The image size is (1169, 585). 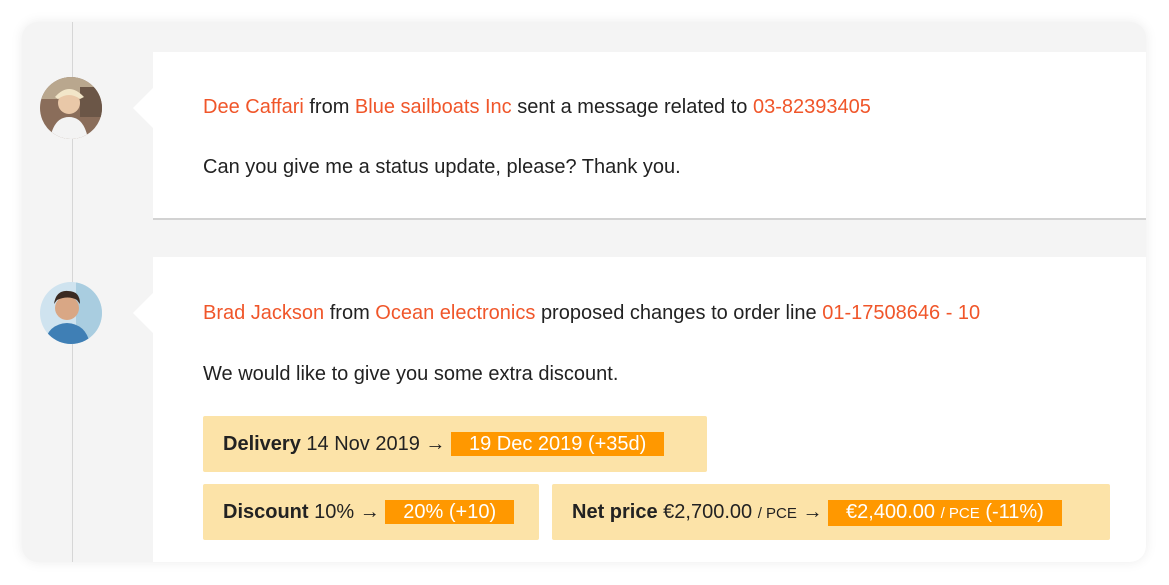 I want to click on net-price-new-value: €2,400.00 / PCE (-11%), so click(x=945, y=513).